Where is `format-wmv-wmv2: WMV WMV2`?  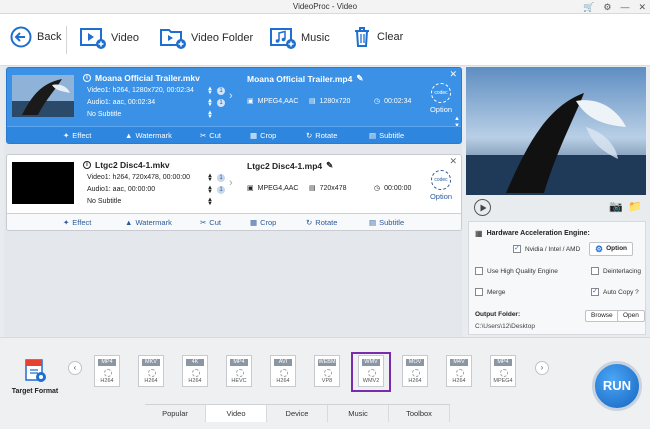 format-wmv-wmv2: WMV WMV2 is located at coordinates (371, 372).